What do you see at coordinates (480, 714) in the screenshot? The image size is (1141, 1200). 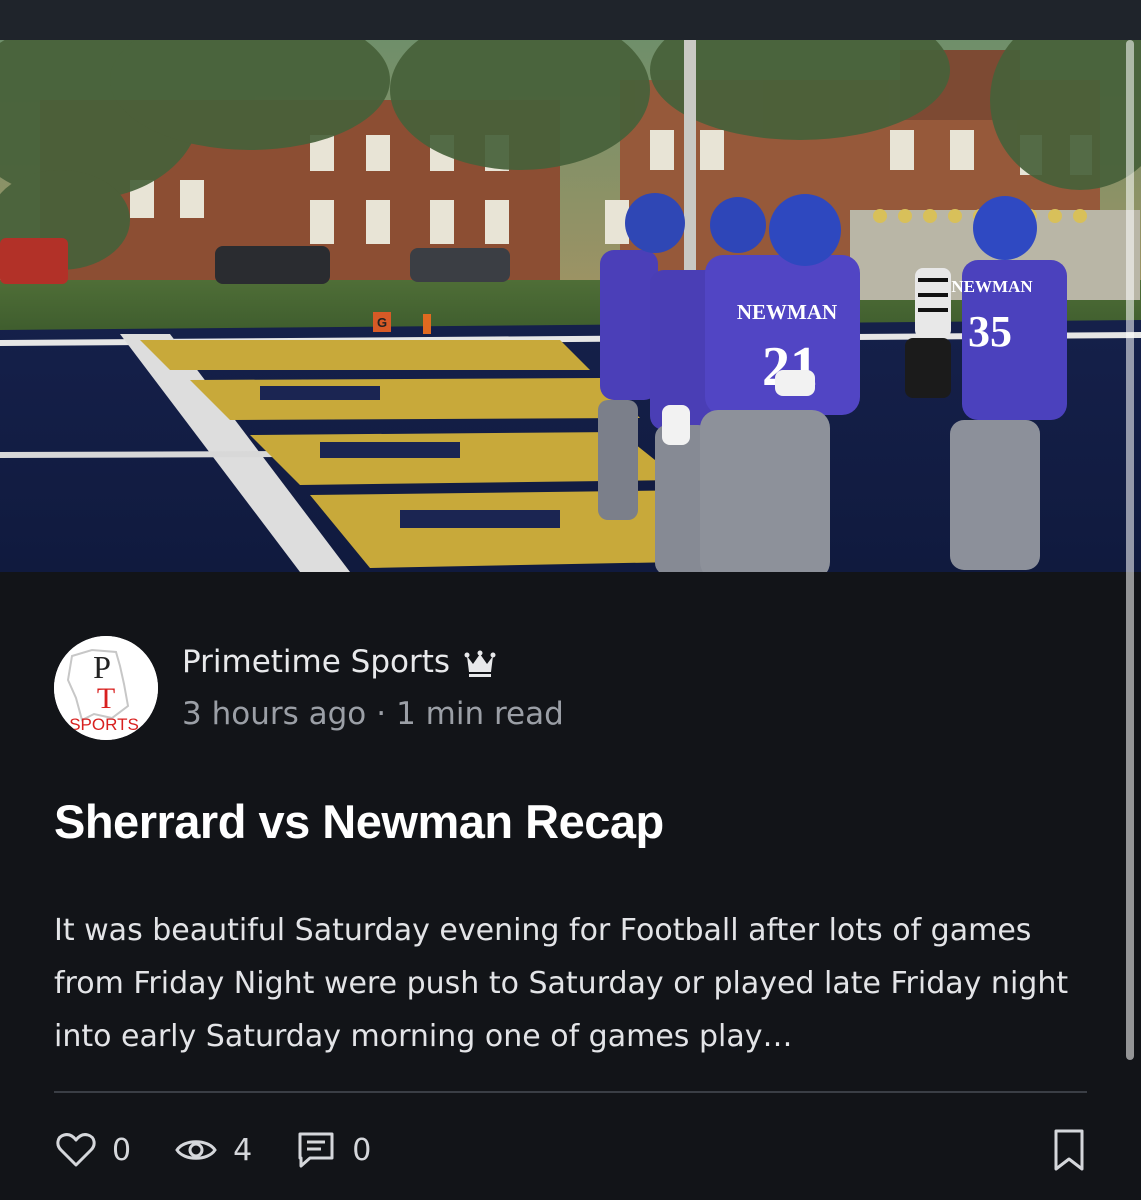 I see `read-time: 1 min read` at bounding box center [480, 714].